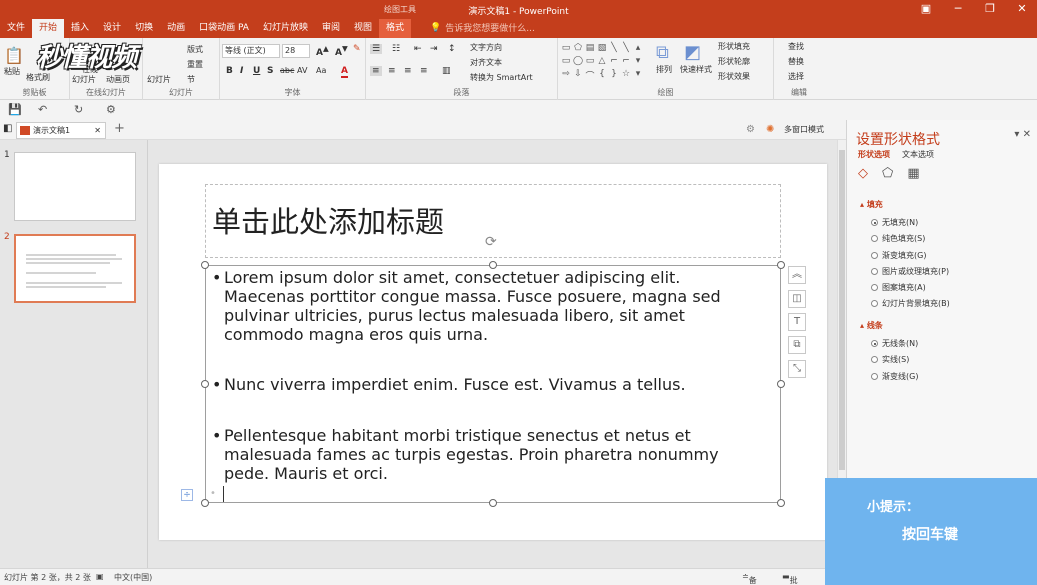 This screenshot has height=585, width=1037. What do you see at coordinates (328, 220) in the screenshot?
I see `slide-title: 单击此处添加标题` at bounding box center [328, 220].